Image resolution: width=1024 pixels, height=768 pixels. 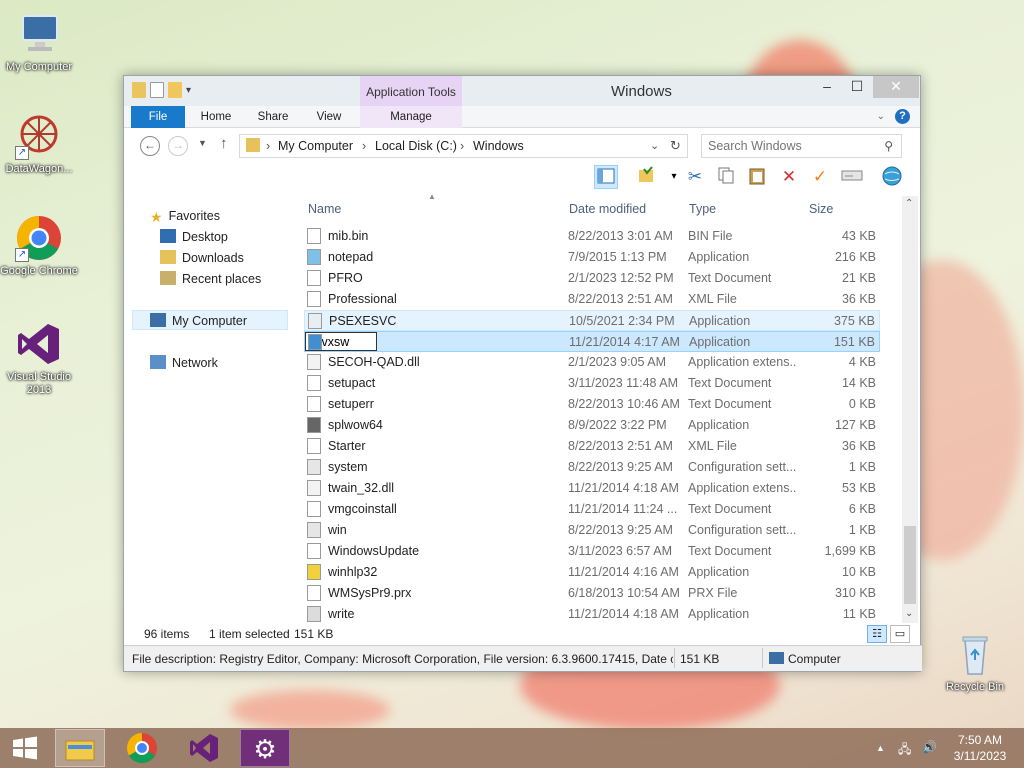 I want to click on details-view-button: ☷, so click(x=877, y=634).